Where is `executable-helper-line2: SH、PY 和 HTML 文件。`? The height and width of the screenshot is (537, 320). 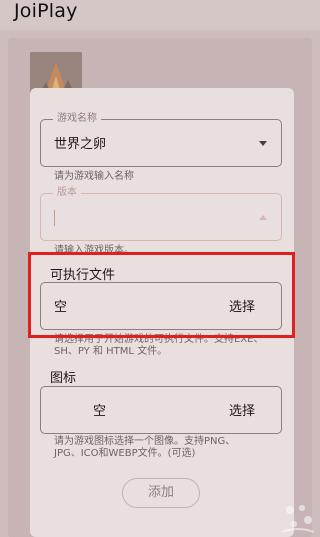 executable-helper-line2: SH、PY 和 HTML 文件。 is located at coordinates (111, 351).